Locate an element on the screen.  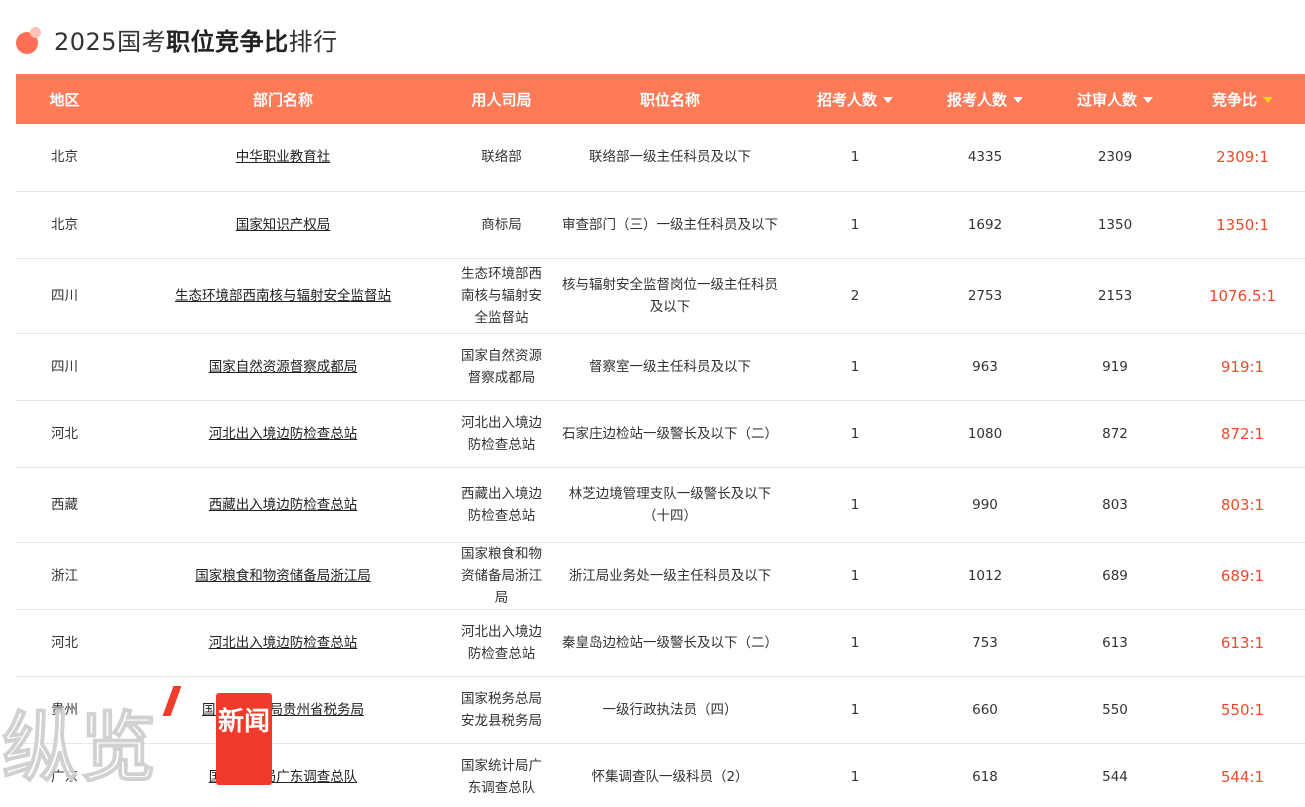
cell-bureau: 联络部 is located at coordinates (501, 157).